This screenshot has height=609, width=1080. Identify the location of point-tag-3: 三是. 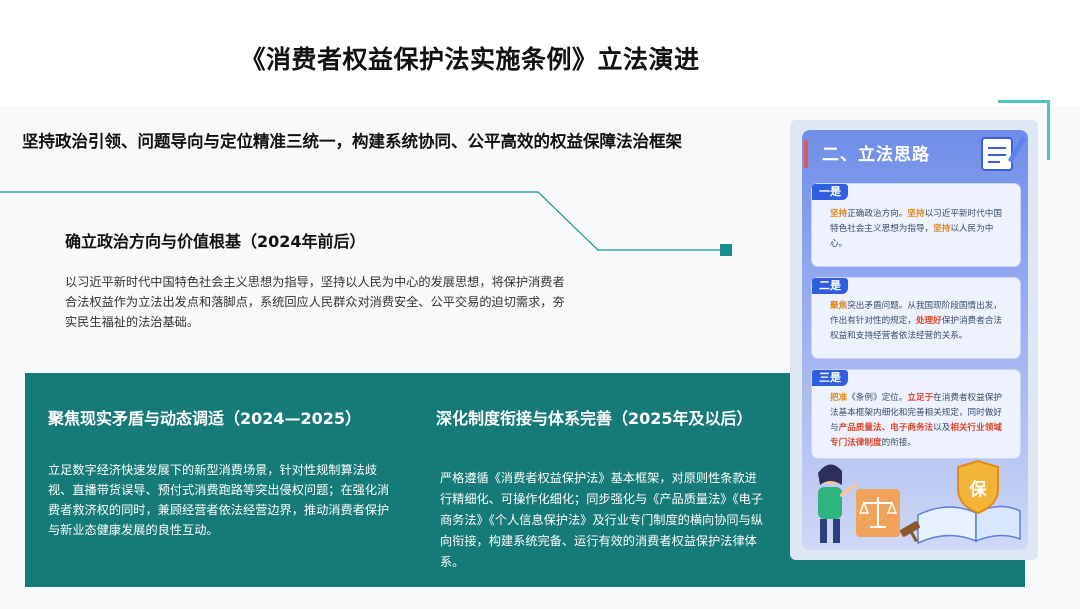
(830, 378).